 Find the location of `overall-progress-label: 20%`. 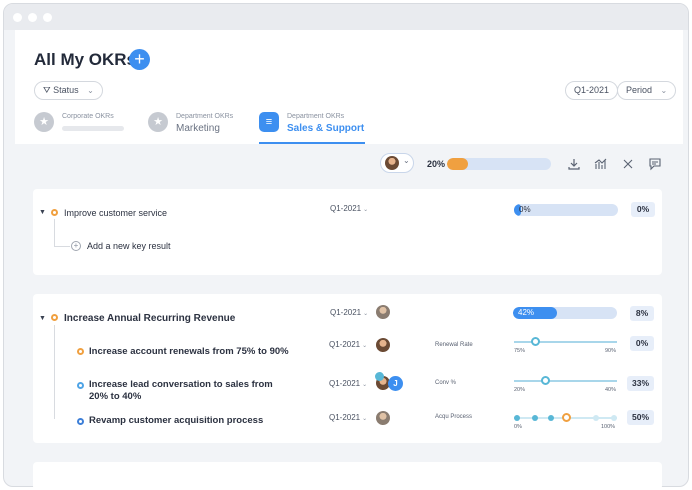

overall-progress-label: 20% is located at coordinates (436, 164).